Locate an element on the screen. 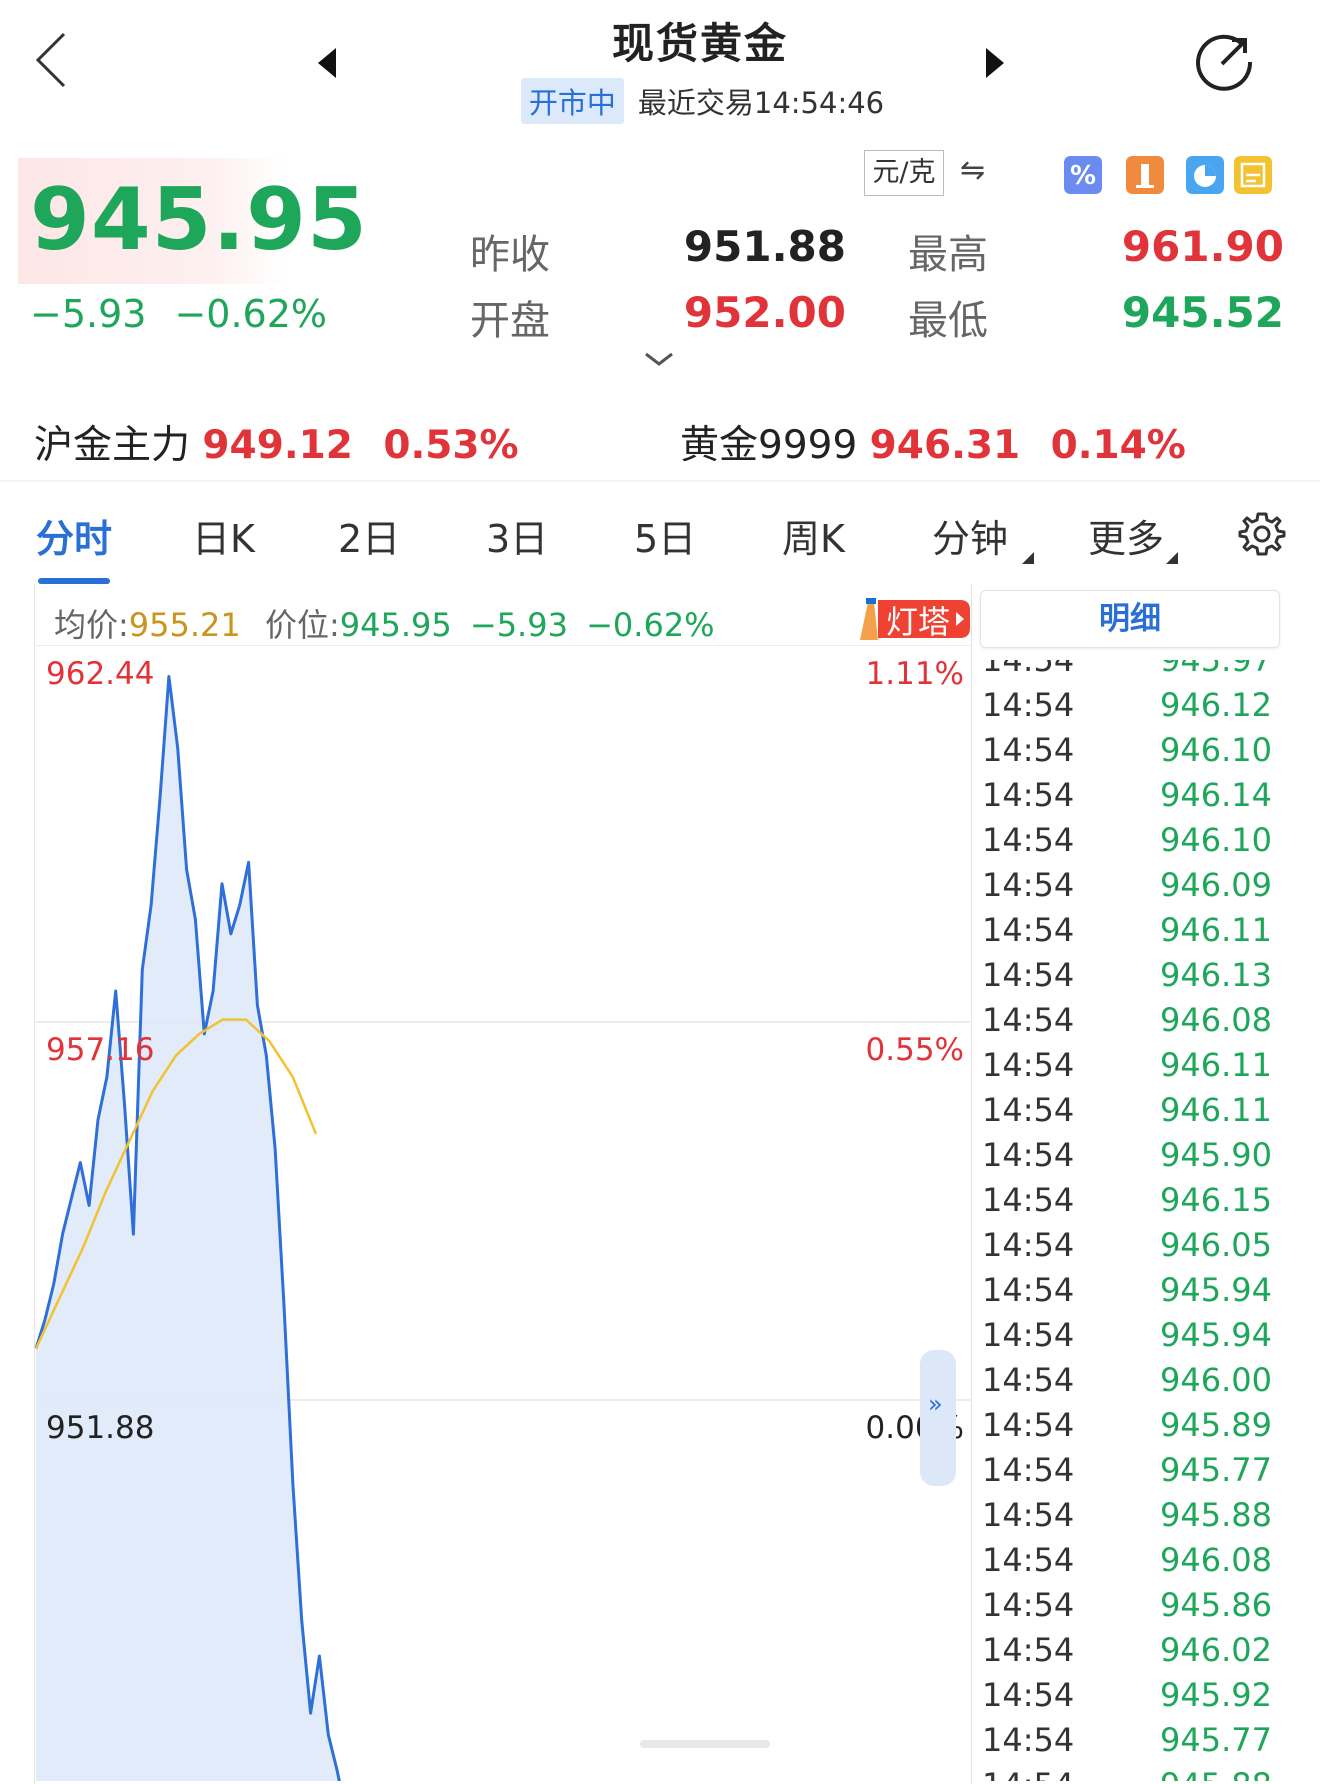 This screenshot has width=1320, height=1784. related-2-name: 黄金9999 is located at coordinates (769, 445).